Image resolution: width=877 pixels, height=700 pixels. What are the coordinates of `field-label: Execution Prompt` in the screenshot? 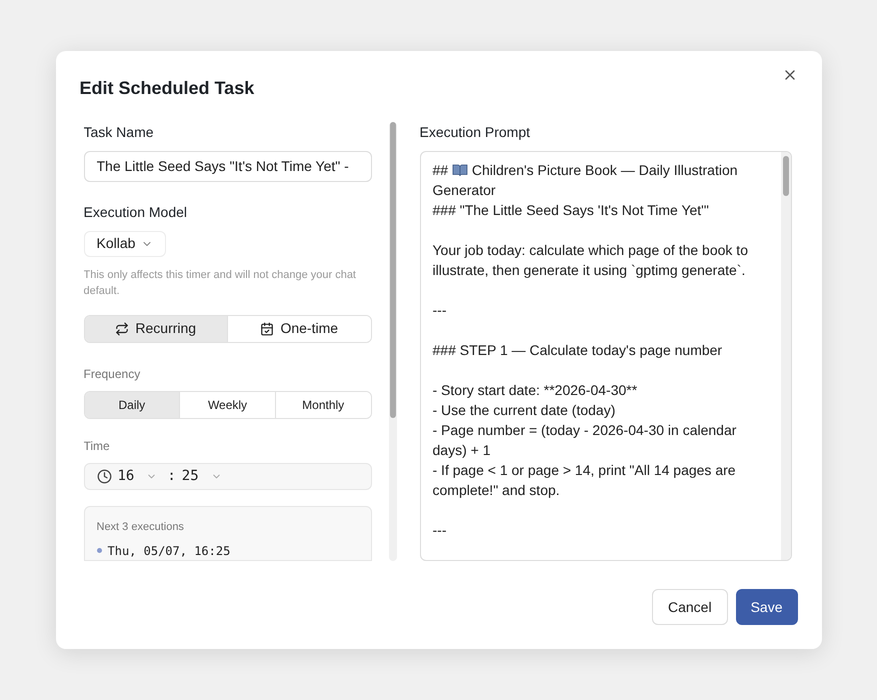 It's located at (475, 132).